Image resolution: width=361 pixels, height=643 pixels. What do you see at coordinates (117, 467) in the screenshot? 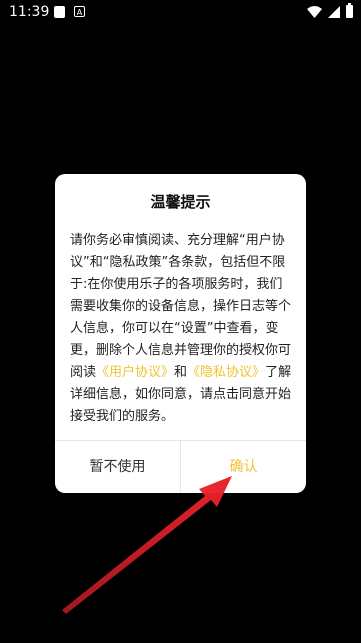
I see `decline-button: 暂不使用` at bounding box center [117, 467].